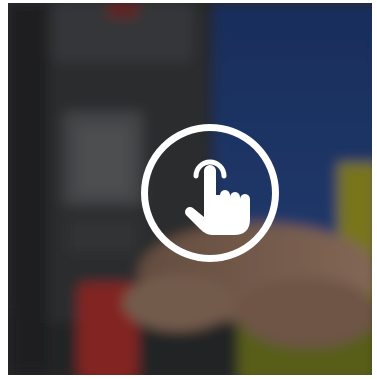 The width and height of the screenshot is (377, 380). Describe the element at coordinates (217, 197) in the screenshot. I see `tap-finger-icon` at that location.